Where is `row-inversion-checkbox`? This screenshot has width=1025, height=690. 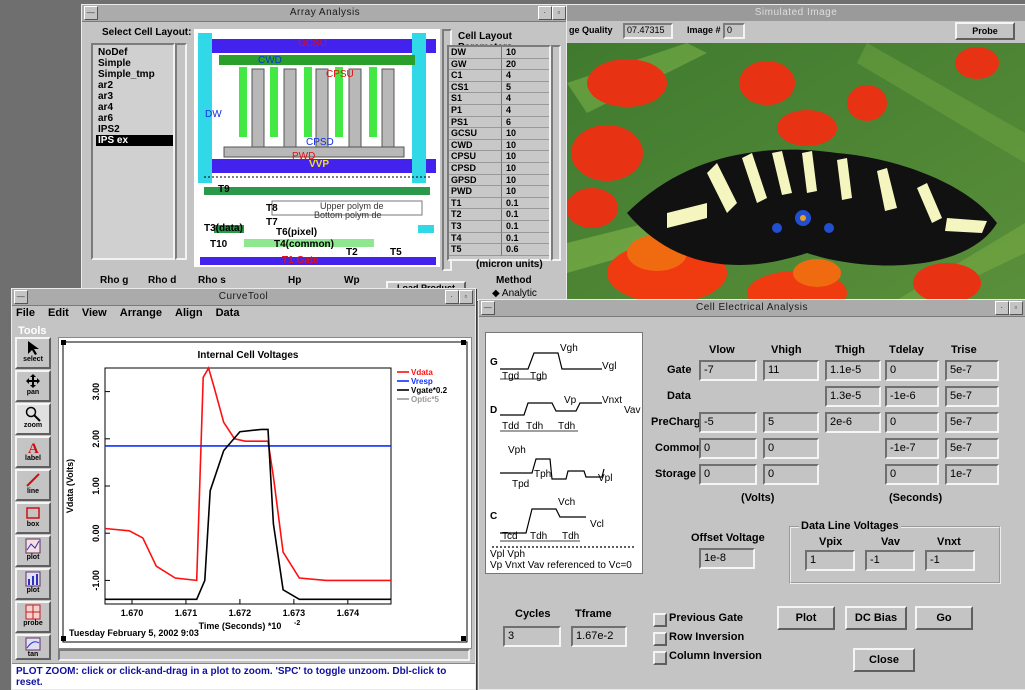
row-inversion-checkbox is located at coordinates (660, 639).